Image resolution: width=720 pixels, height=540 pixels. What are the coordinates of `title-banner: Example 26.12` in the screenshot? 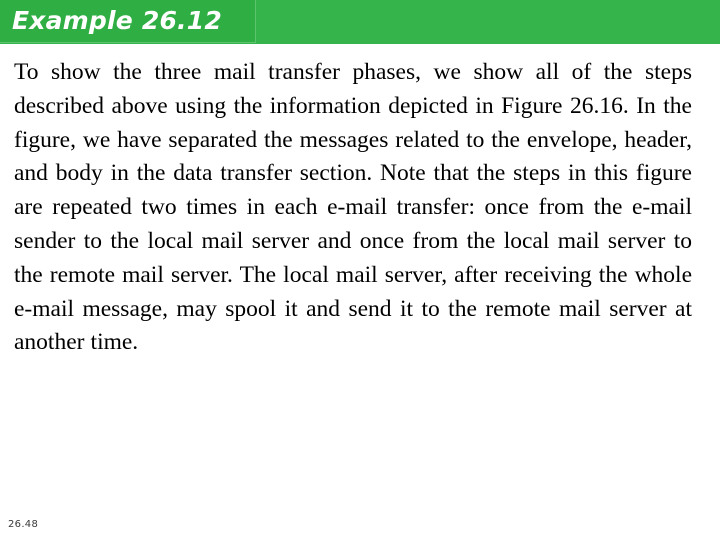 It's located at (360, 22).